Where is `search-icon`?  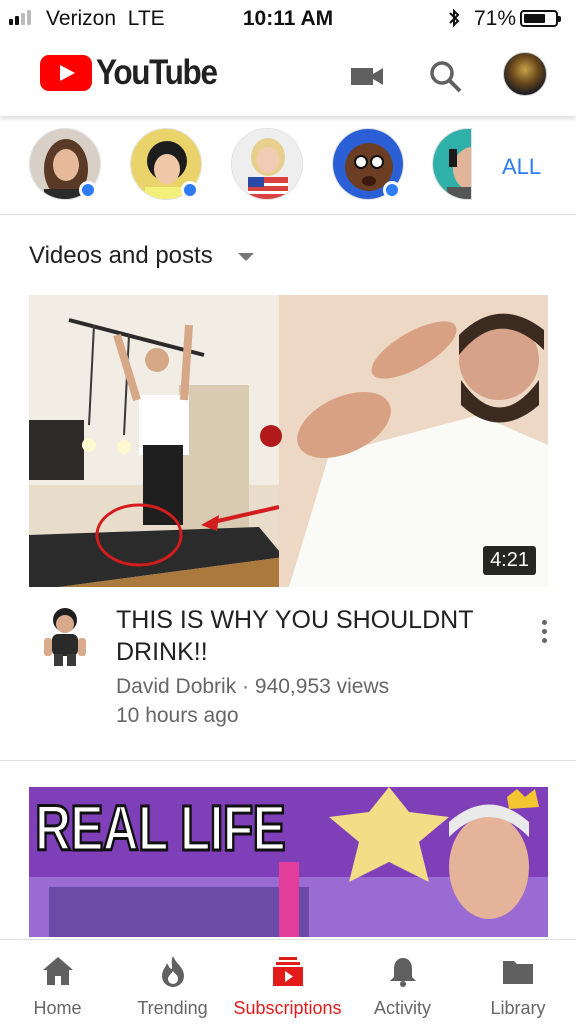
search-icon is located at coordinates (445, 76).